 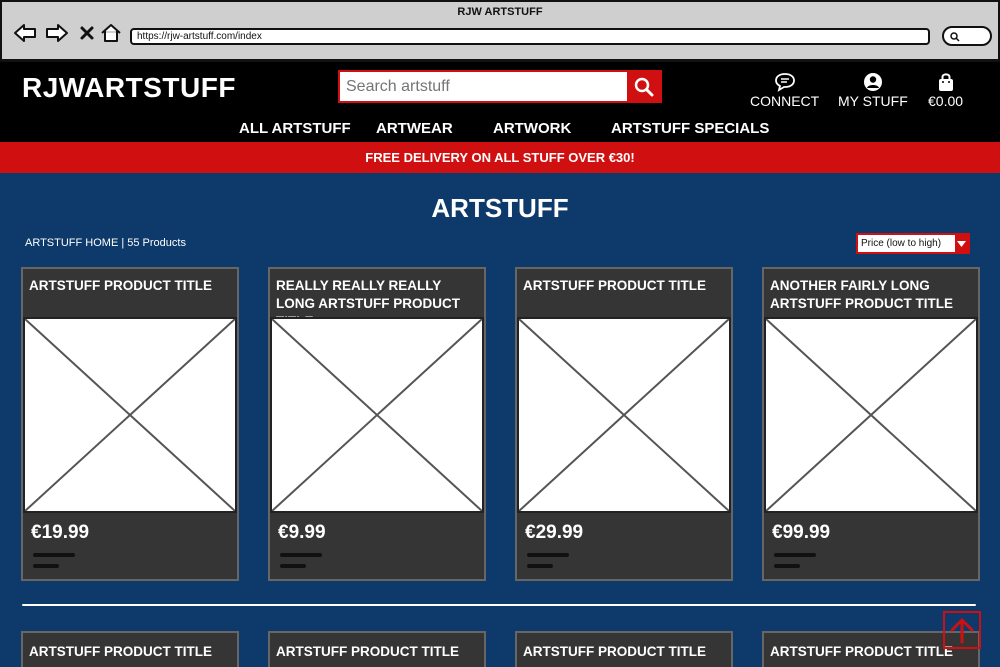 I want to click on my-stuff-label: MY STUFF, so click(x=873, y=101).